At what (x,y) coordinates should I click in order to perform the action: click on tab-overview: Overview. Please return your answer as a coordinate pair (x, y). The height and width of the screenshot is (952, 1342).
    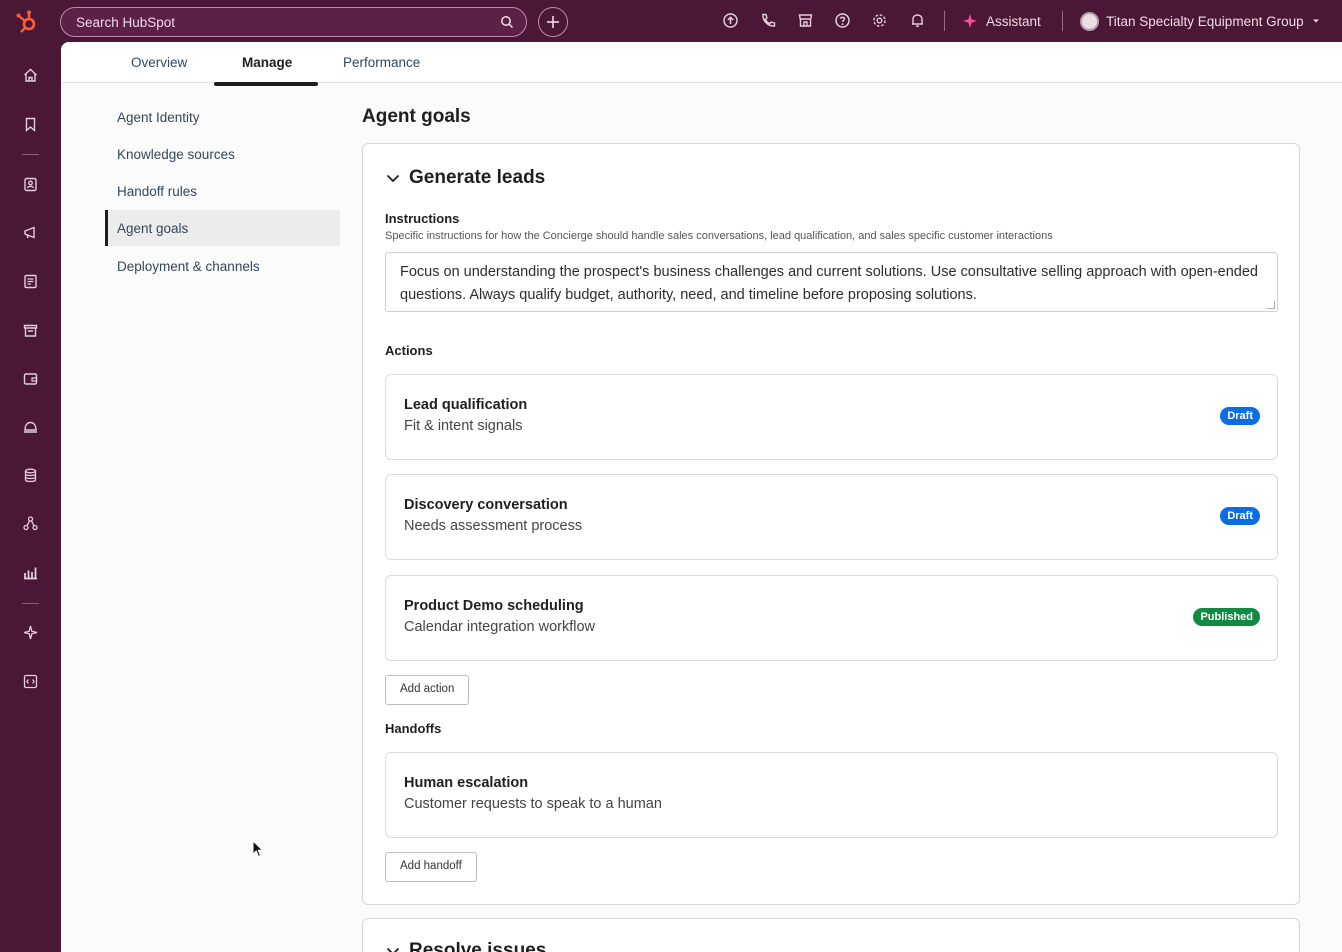
    Looking at the image, I should click on (159, 62).